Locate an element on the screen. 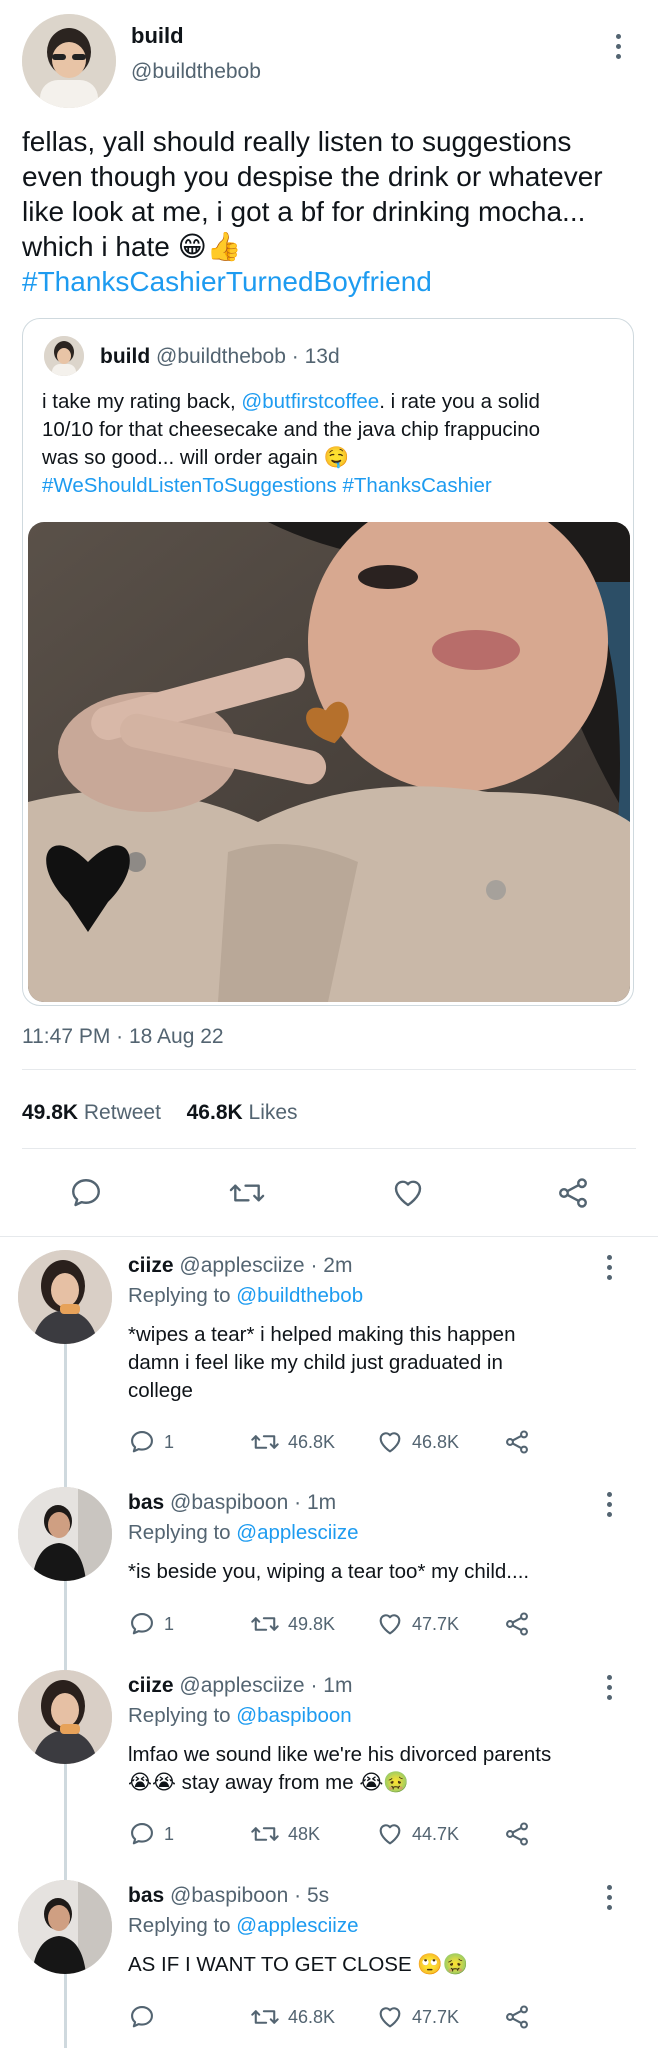 This screenshot has height=2048, width=658. share-button is located at coordinates (573, 1195).